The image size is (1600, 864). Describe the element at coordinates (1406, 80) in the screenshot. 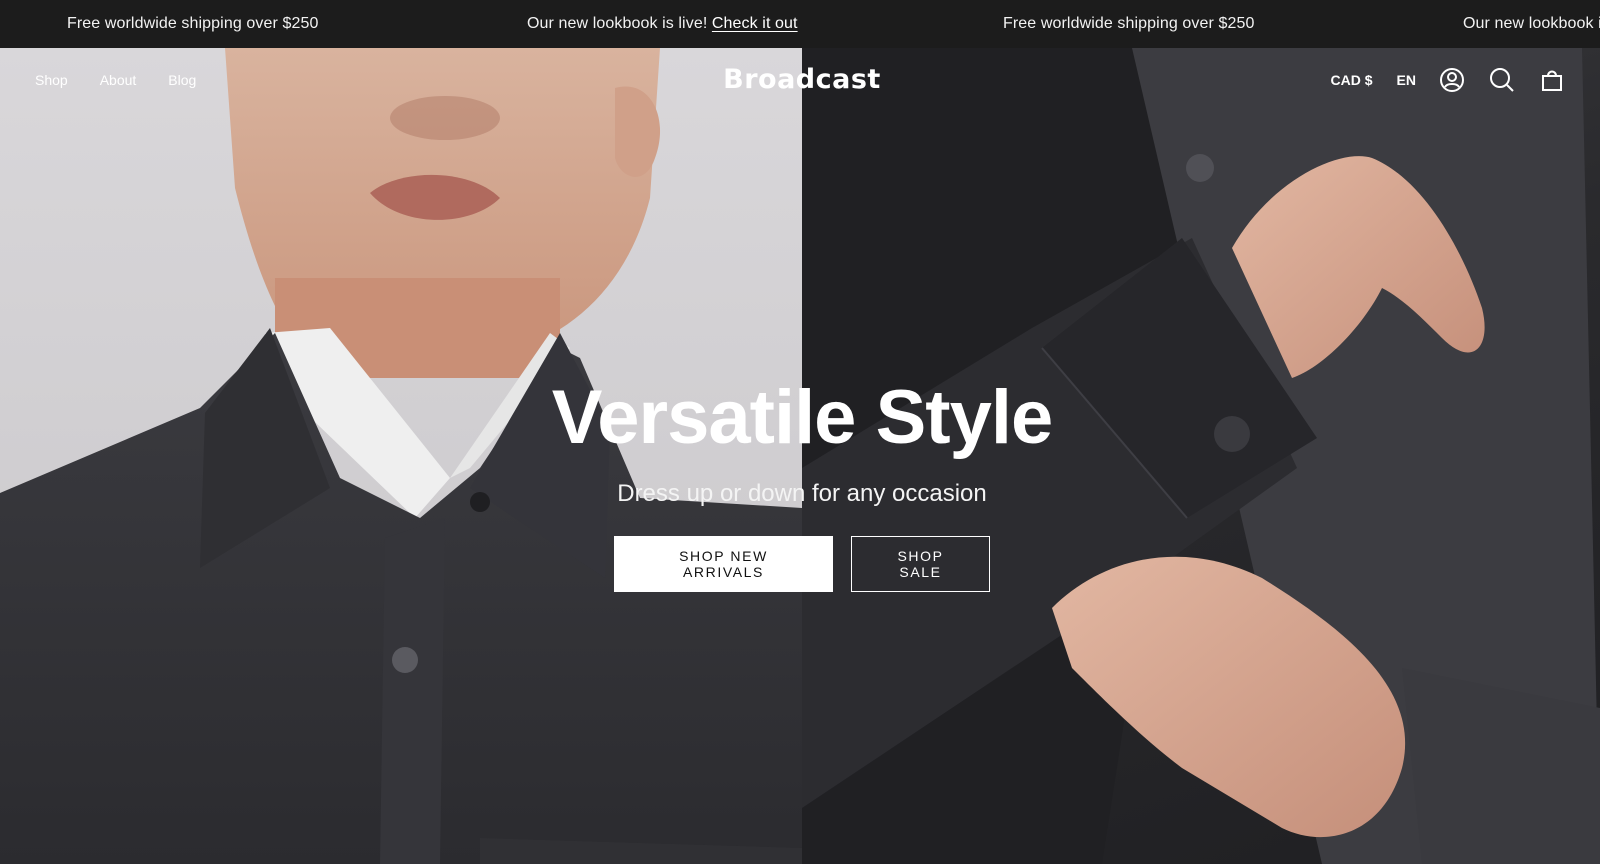

I see `language-selector: EN` at that location.